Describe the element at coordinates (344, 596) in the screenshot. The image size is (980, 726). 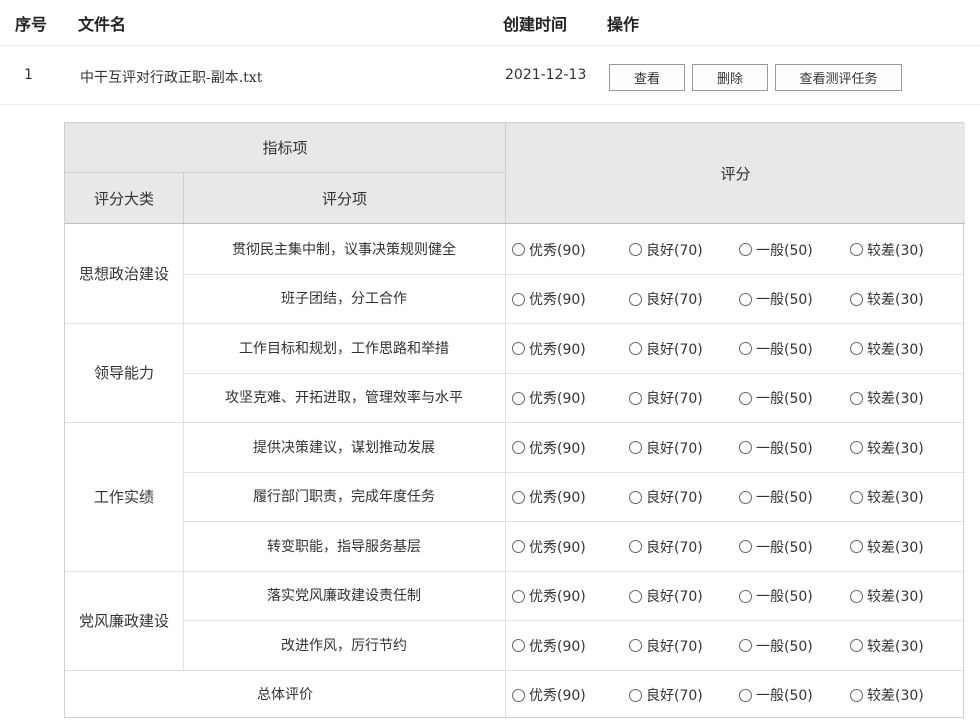
I see `indicator-item: 落实党风廉政建设责任制` at that location.